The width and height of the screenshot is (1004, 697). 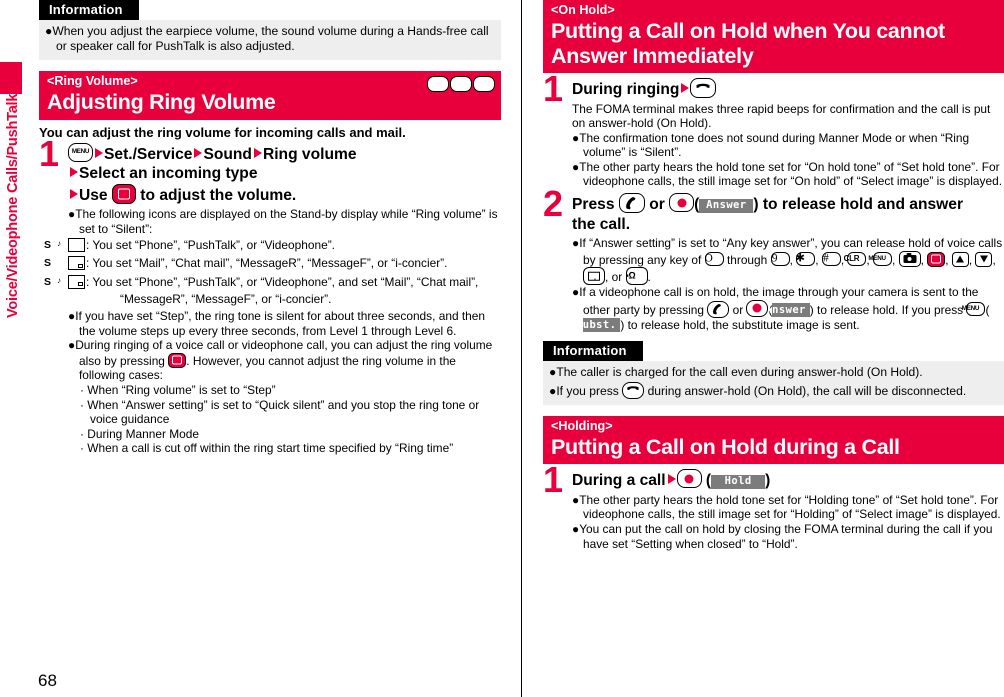 I want to click on number-key-9-icon: 9, so click(x=780, y=258).